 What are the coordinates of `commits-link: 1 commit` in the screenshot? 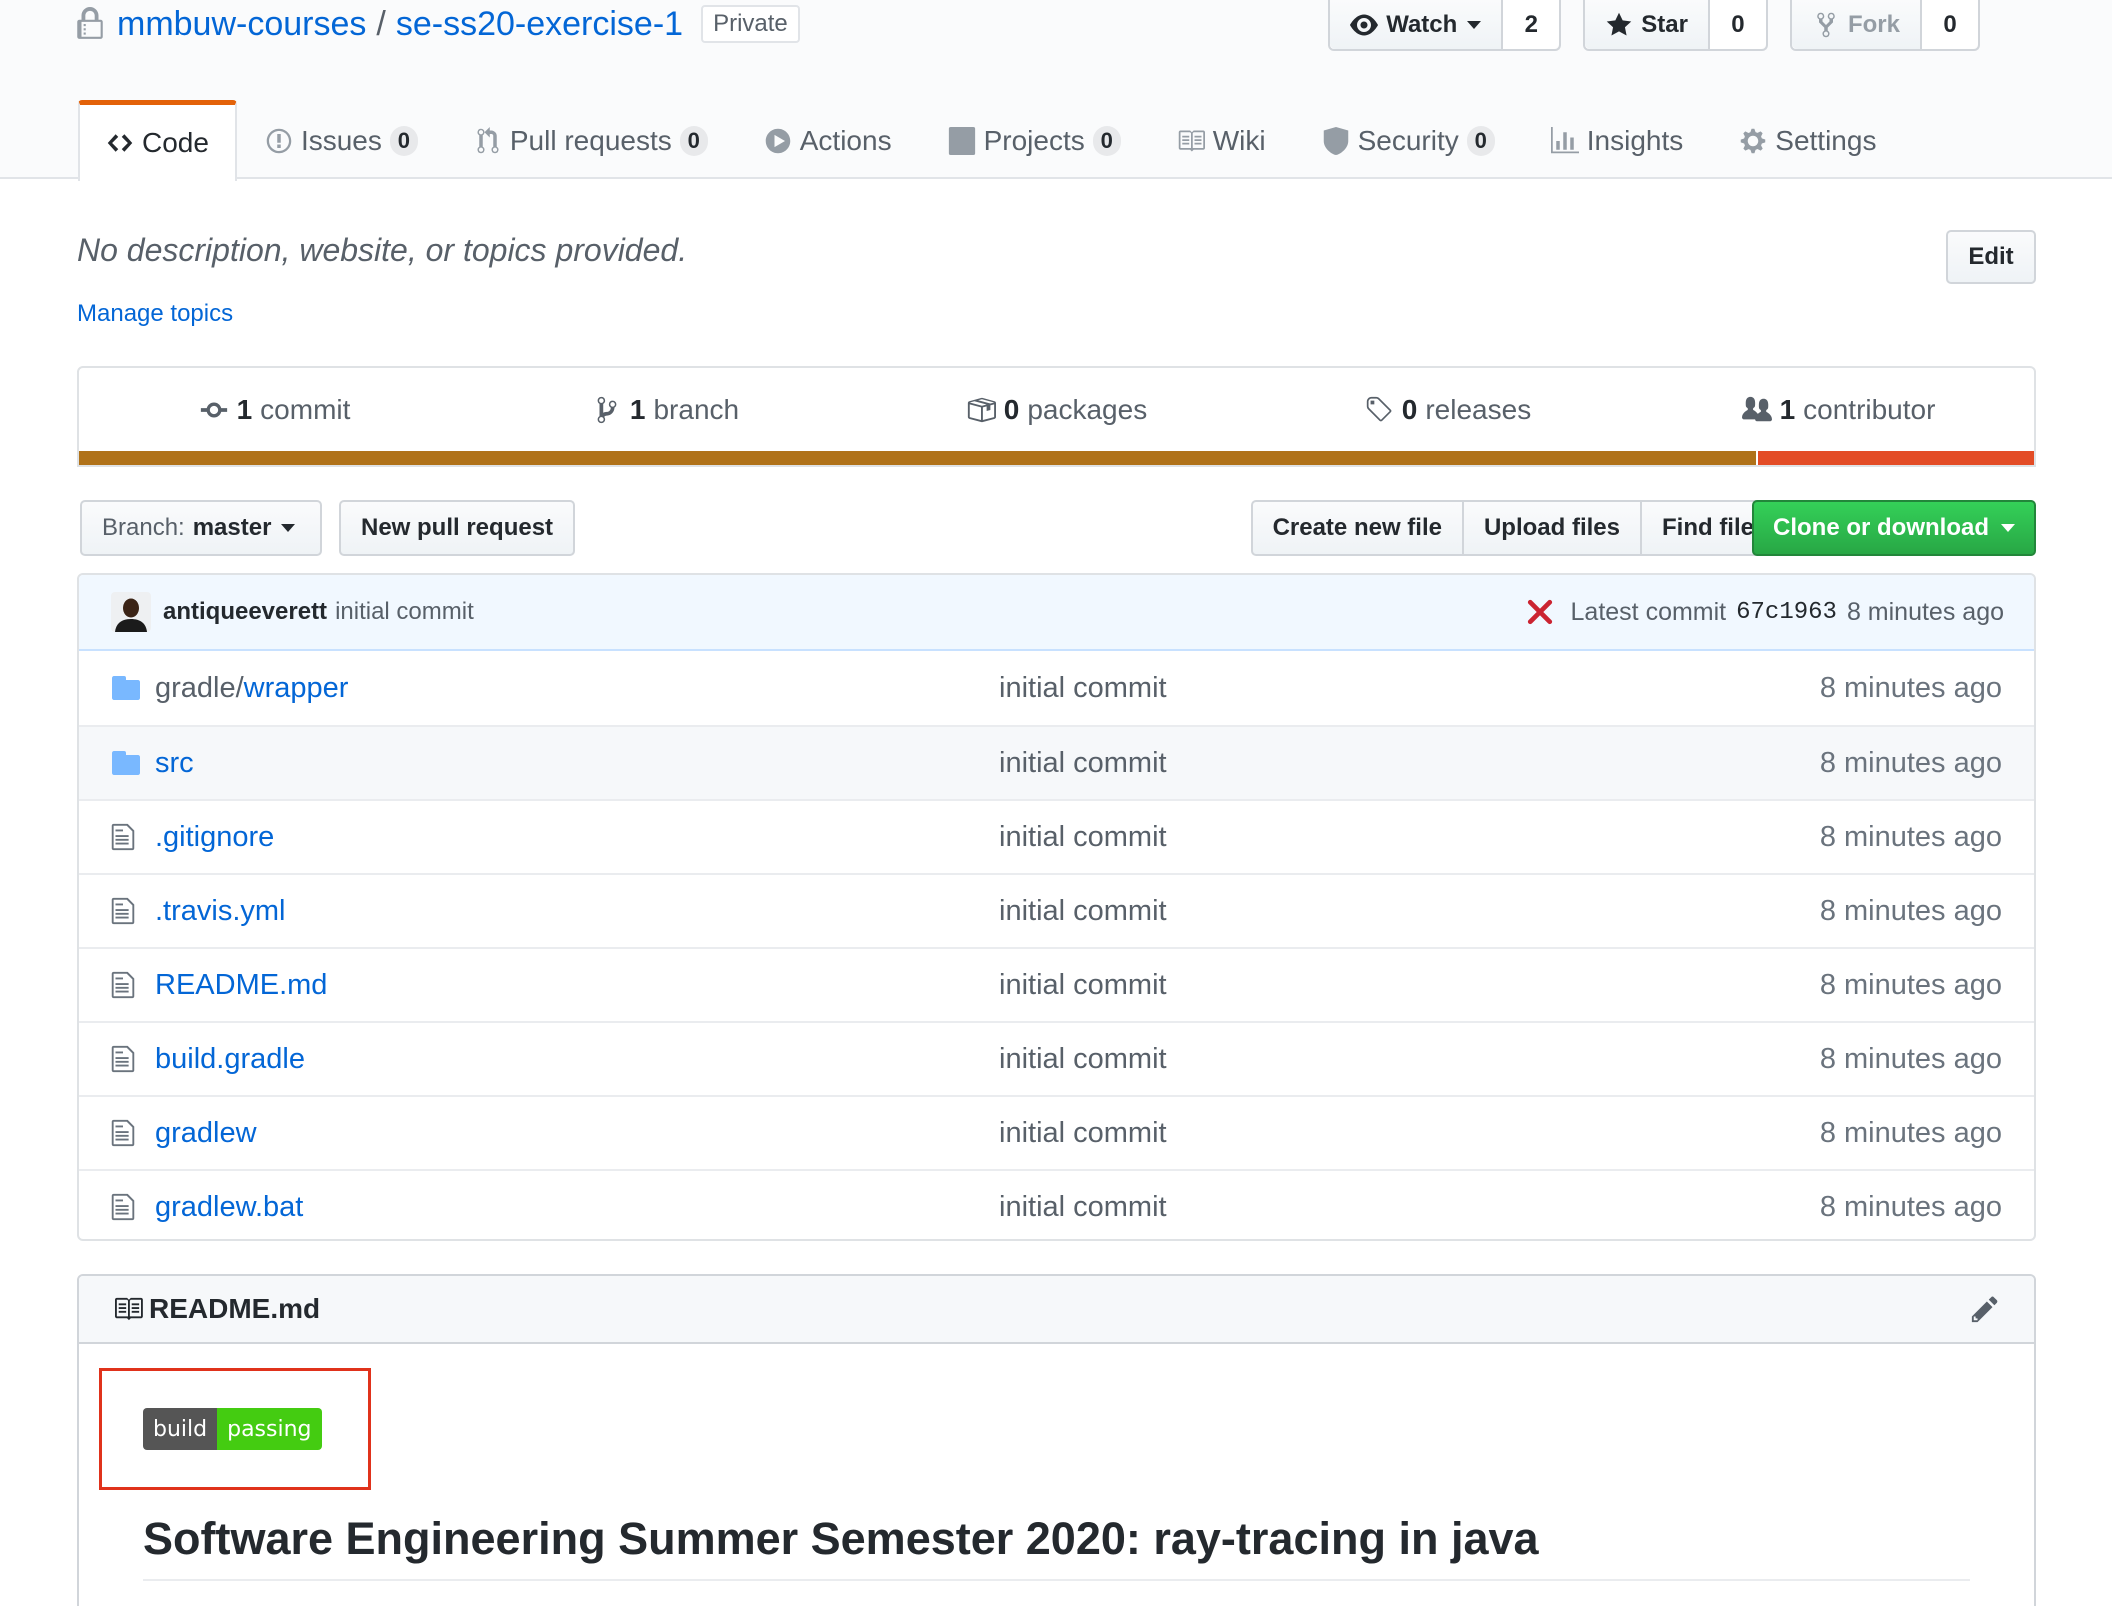 It's located at (274, 410).